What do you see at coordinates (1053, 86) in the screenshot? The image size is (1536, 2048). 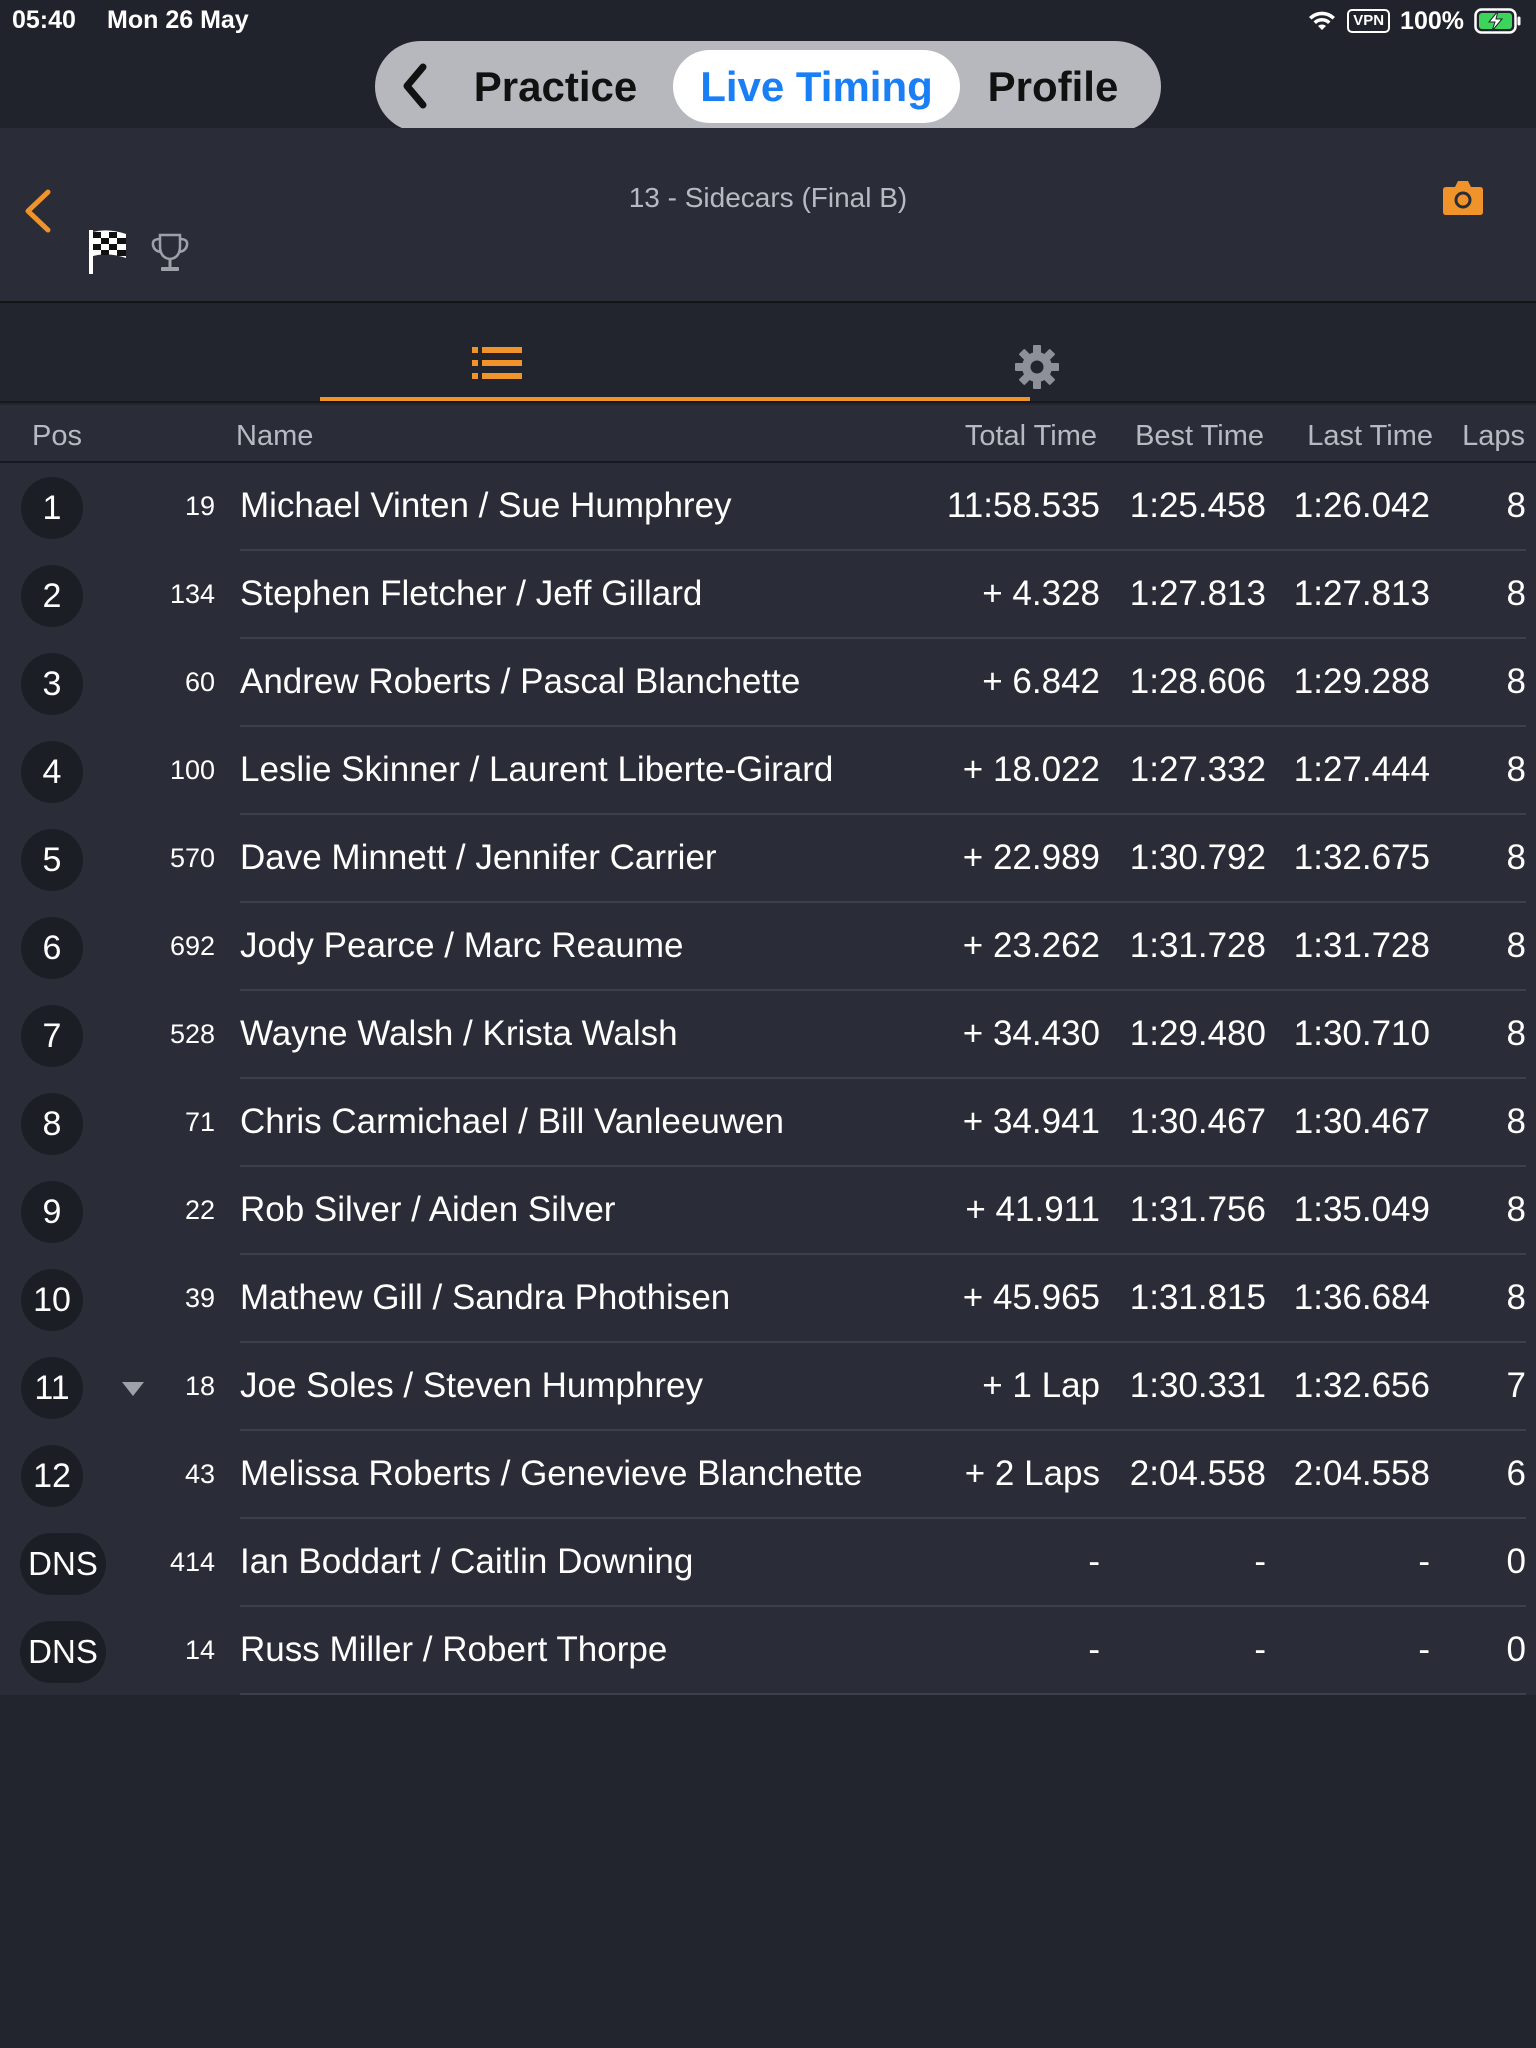 I see `tab-profile: Profile` at bounding box center [1053, 86].